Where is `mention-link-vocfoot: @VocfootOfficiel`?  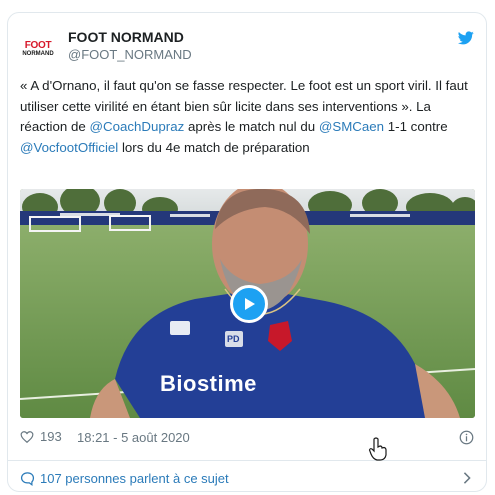
mention-link-vocfoot: @VocfootOfficiel is located at coordinates (69, 147).